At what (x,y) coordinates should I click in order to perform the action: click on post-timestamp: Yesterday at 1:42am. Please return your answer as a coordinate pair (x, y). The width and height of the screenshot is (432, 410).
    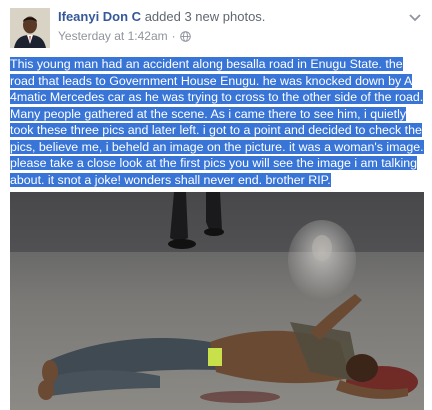
    Looking at the image, I should click on (113, 36).